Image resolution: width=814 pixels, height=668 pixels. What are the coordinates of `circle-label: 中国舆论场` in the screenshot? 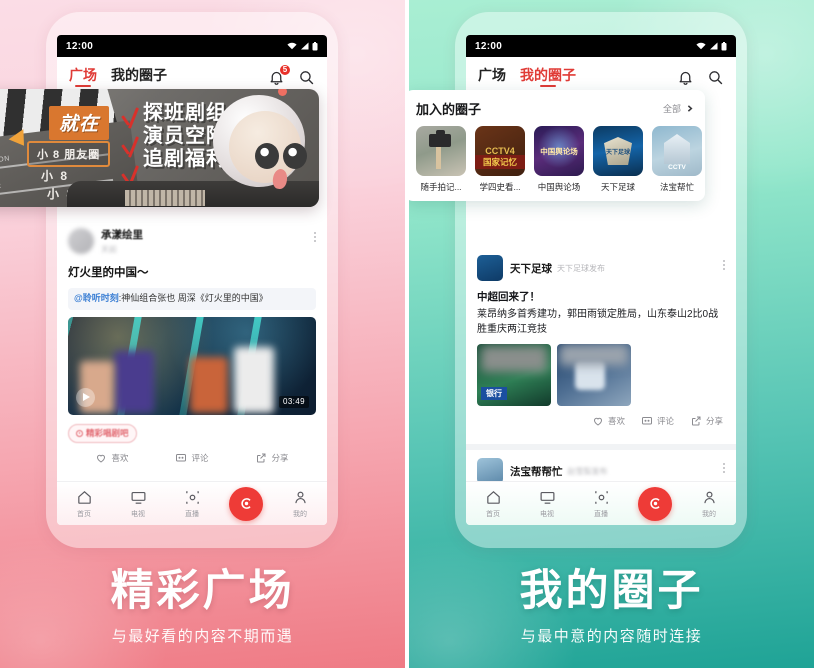 It's located at (559, 187).